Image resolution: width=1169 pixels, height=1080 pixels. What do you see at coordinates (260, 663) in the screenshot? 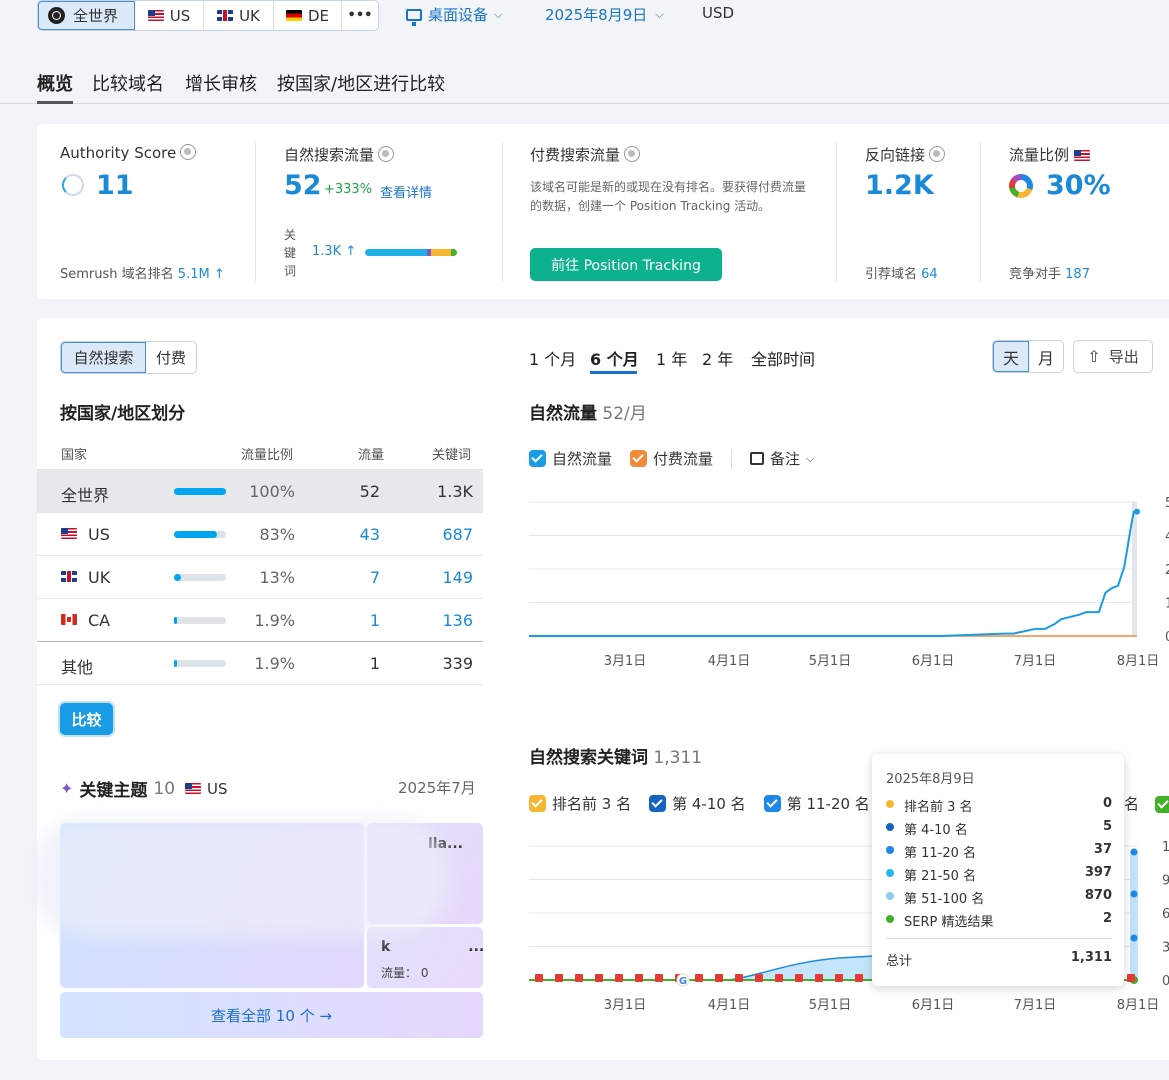
I see `table-row: 其他 1.9% 1 339` at bounding box center [260, 663].